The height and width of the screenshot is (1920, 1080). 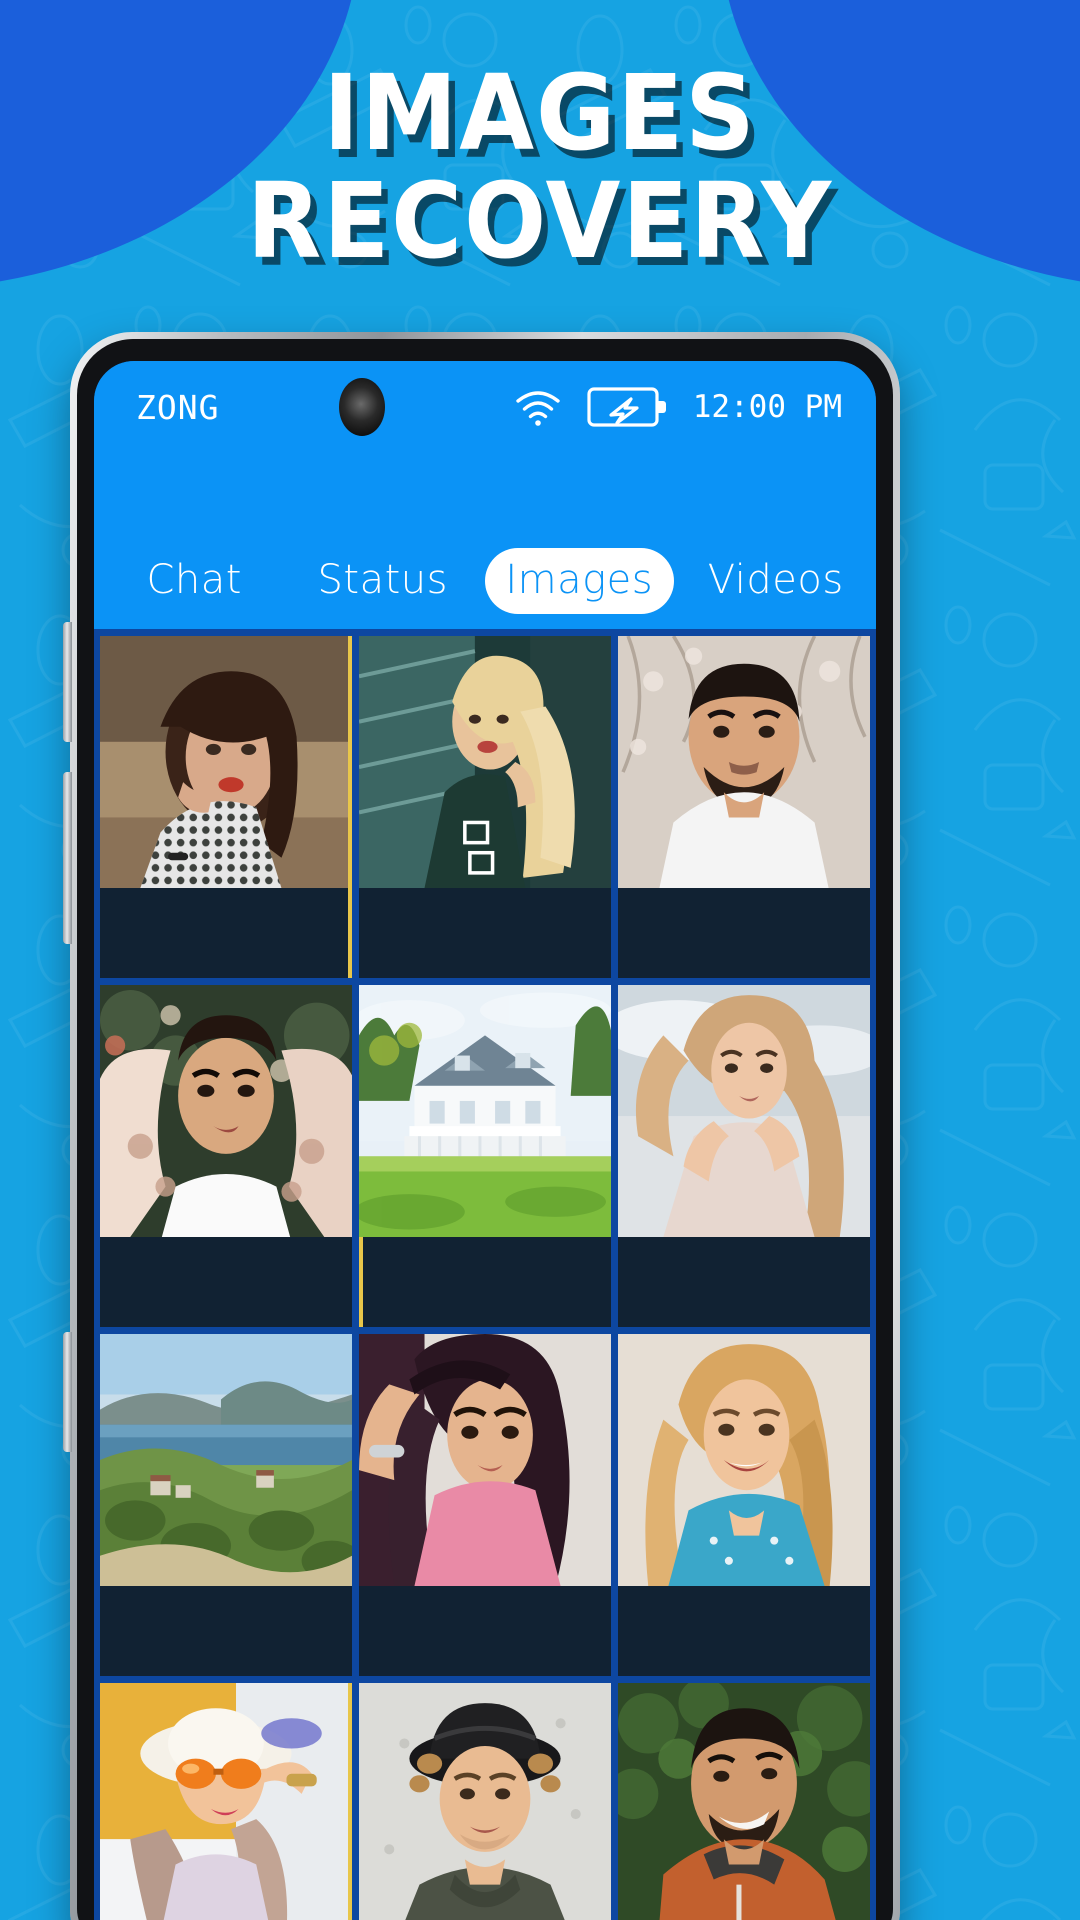 What do you see at coordinates (485, 1460) in the screenshot?
I see `thumbnail-woman-selfie` at bounding box center [485, 1460].